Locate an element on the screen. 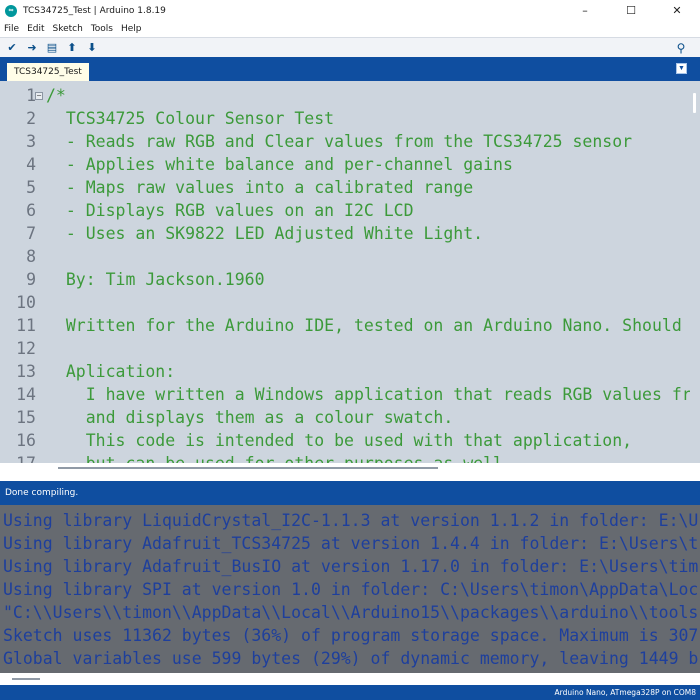 The image size is (700, 700). console-horizontal-scroll-thumb is located at coordinates (26, 679).